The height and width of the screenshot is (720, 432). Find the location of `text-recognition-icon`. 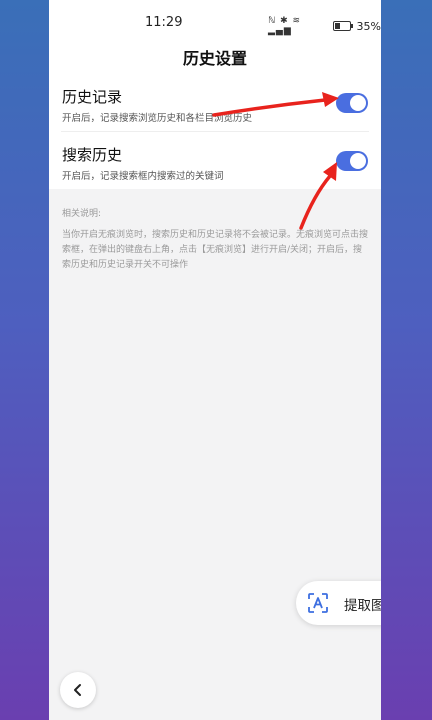

text-recognition-icon is located at coordinates (318, 603).